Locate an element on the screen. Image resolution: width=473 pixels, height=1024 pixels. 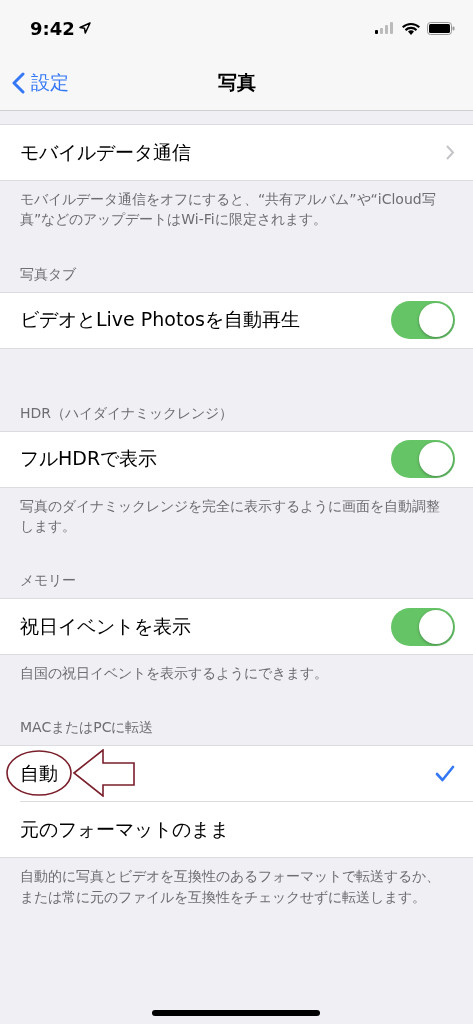
section-header: HDR（ハイダイナミックレンジ） is located at coordinates (127, 413).